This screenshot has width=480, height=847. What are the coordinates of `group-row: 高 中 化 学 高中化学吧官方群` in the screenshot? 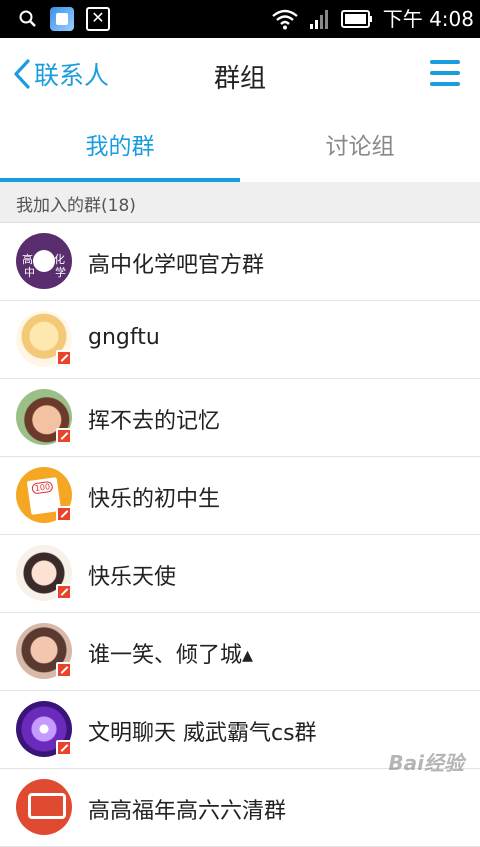 It's located at (240, 262).